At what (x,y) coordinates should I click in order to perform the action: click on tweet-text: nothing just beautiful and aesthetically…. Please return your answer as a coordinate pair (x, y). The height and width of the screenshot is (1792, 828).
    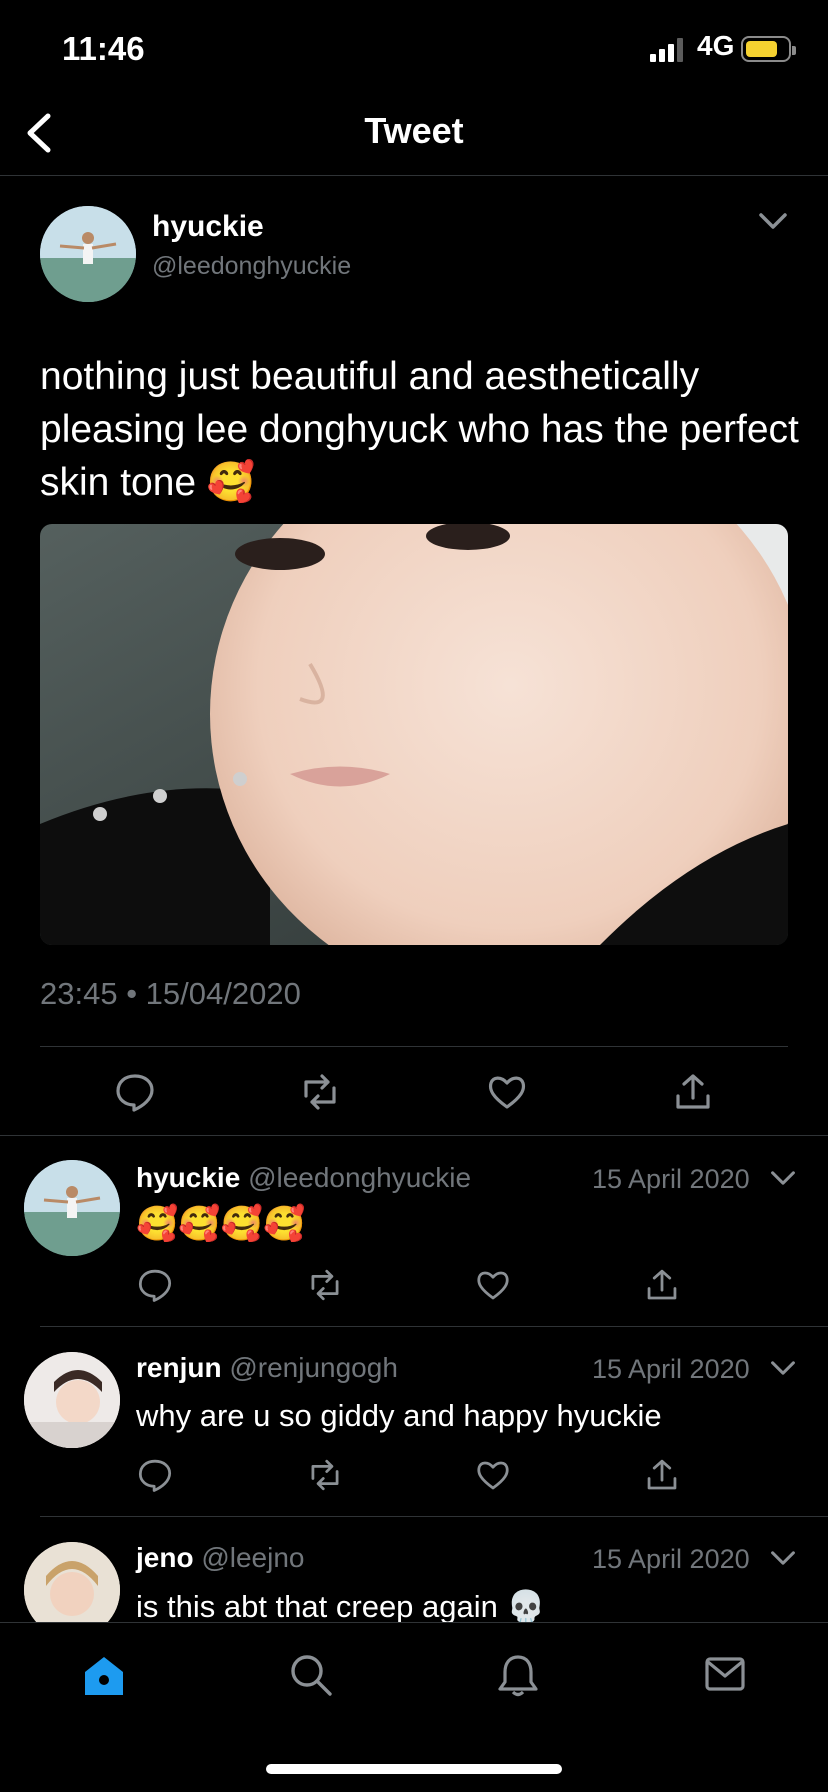
    Looking at the image, I should click on (419, 429).